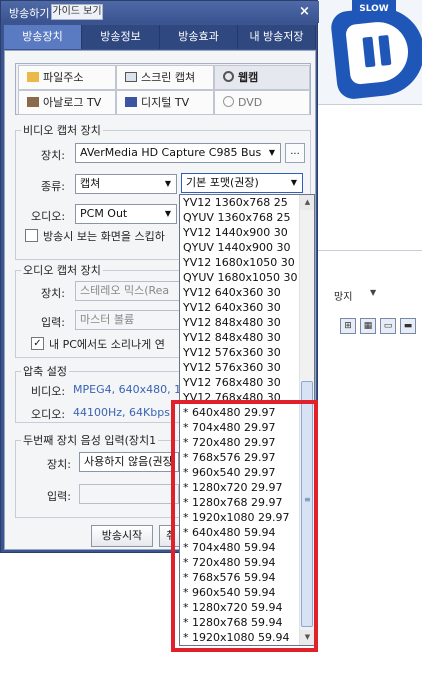 The width and height of the screenshot is (422, 682). What do you see at coordinates (53, 155) in the screenshot?
I see `video-device-label: 장치:` at bounding box center [53, 155].